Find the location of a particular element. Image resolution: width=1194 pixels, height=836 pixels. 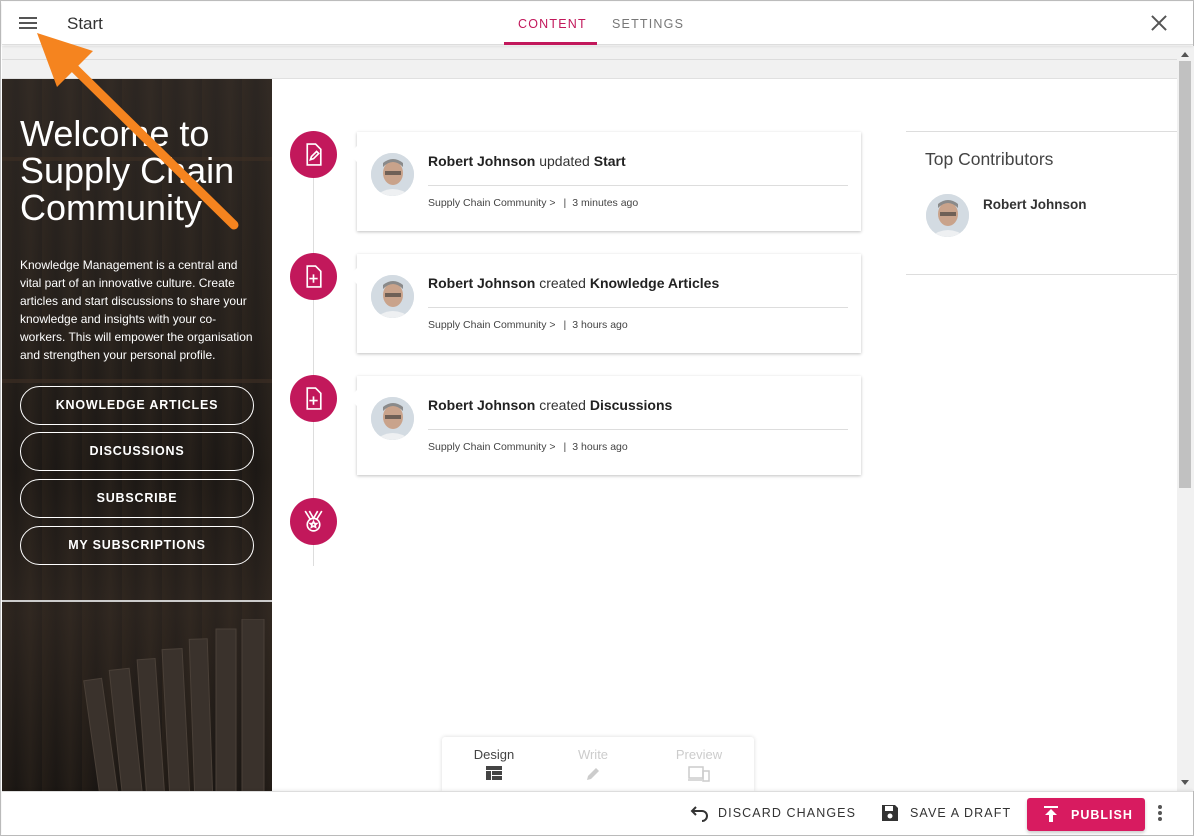

mode-switcher: Design Write Preview is located at coordinates (598, 764).